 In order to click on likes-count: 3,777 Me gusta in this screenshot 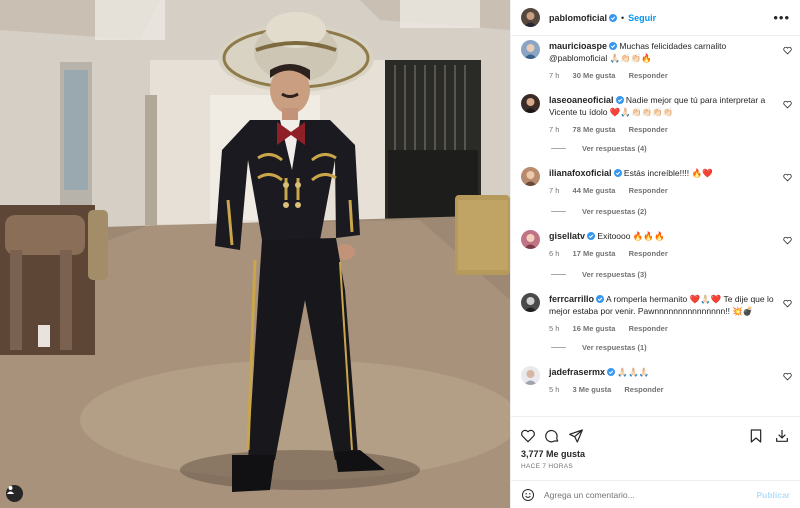, I will do `click(655, 453)`.